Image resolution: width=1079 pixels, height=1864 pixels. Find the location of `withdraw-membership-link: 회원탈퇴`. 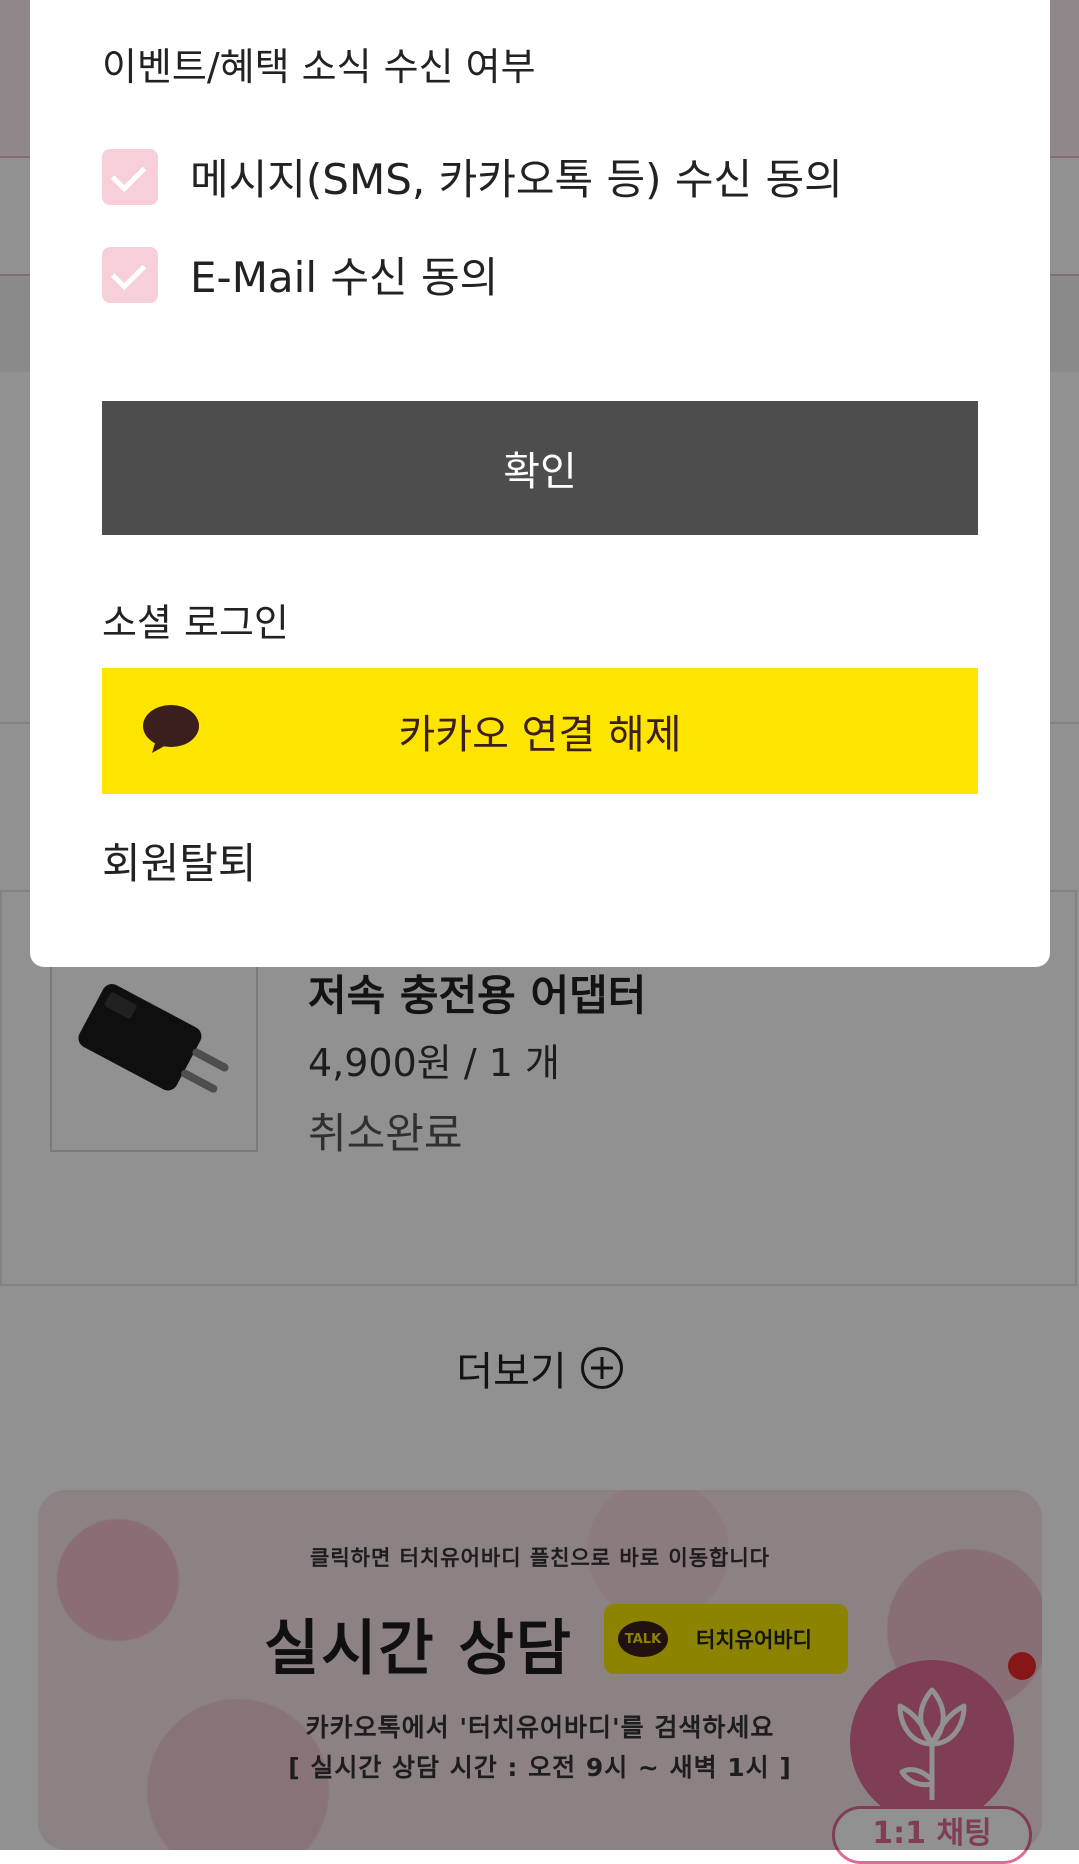

withdraw-membership-link: 회원탈퇴 is located at coordinates (179, 860).